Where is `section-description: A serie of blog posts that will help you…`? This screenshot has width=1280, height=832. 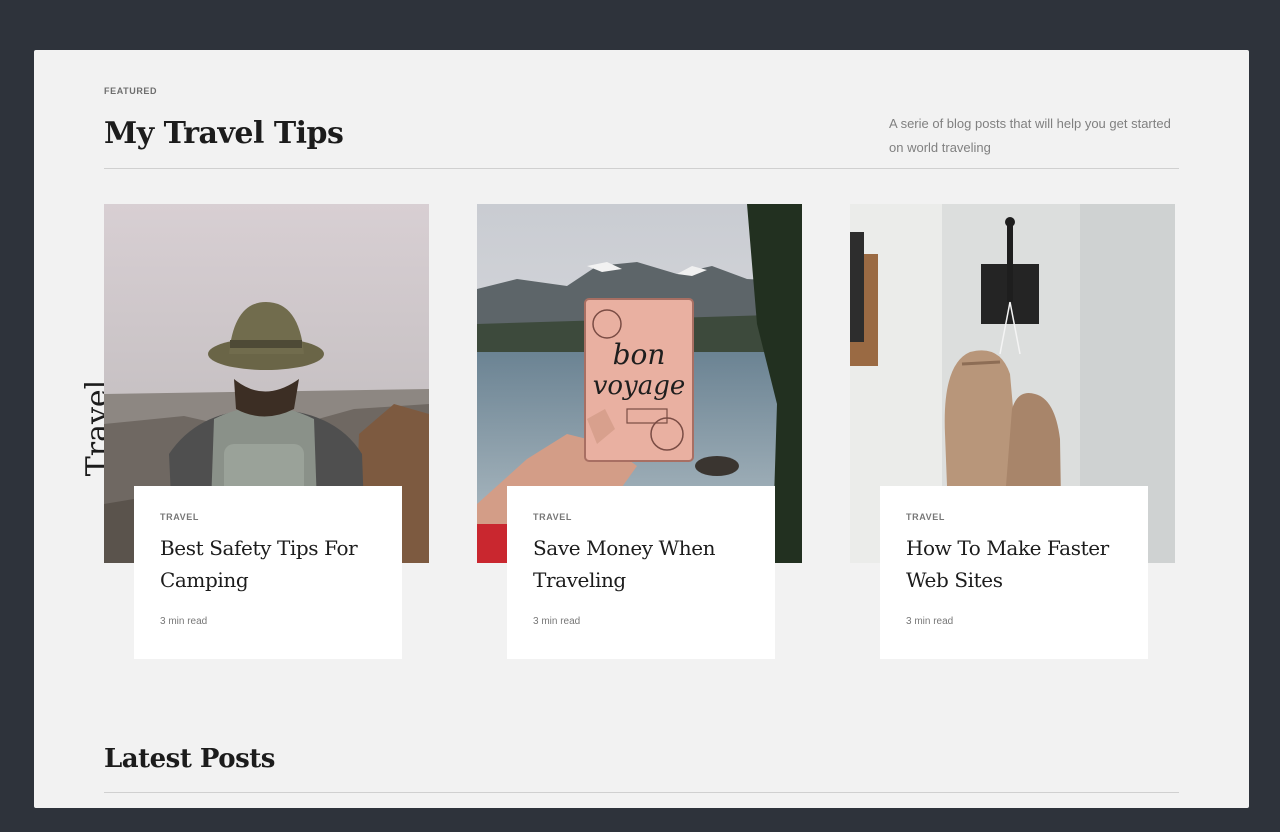 section-description: A serie of blog posts that will help you… is located at coordinates (1030, 135).